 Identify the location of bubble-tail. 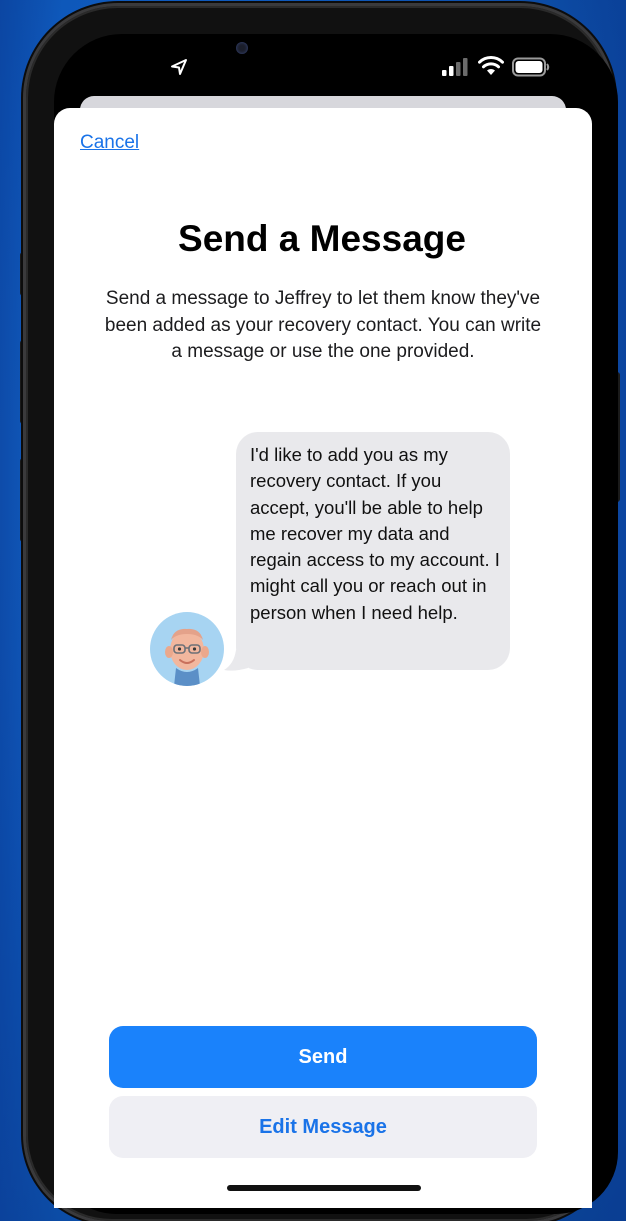
(236, 660).